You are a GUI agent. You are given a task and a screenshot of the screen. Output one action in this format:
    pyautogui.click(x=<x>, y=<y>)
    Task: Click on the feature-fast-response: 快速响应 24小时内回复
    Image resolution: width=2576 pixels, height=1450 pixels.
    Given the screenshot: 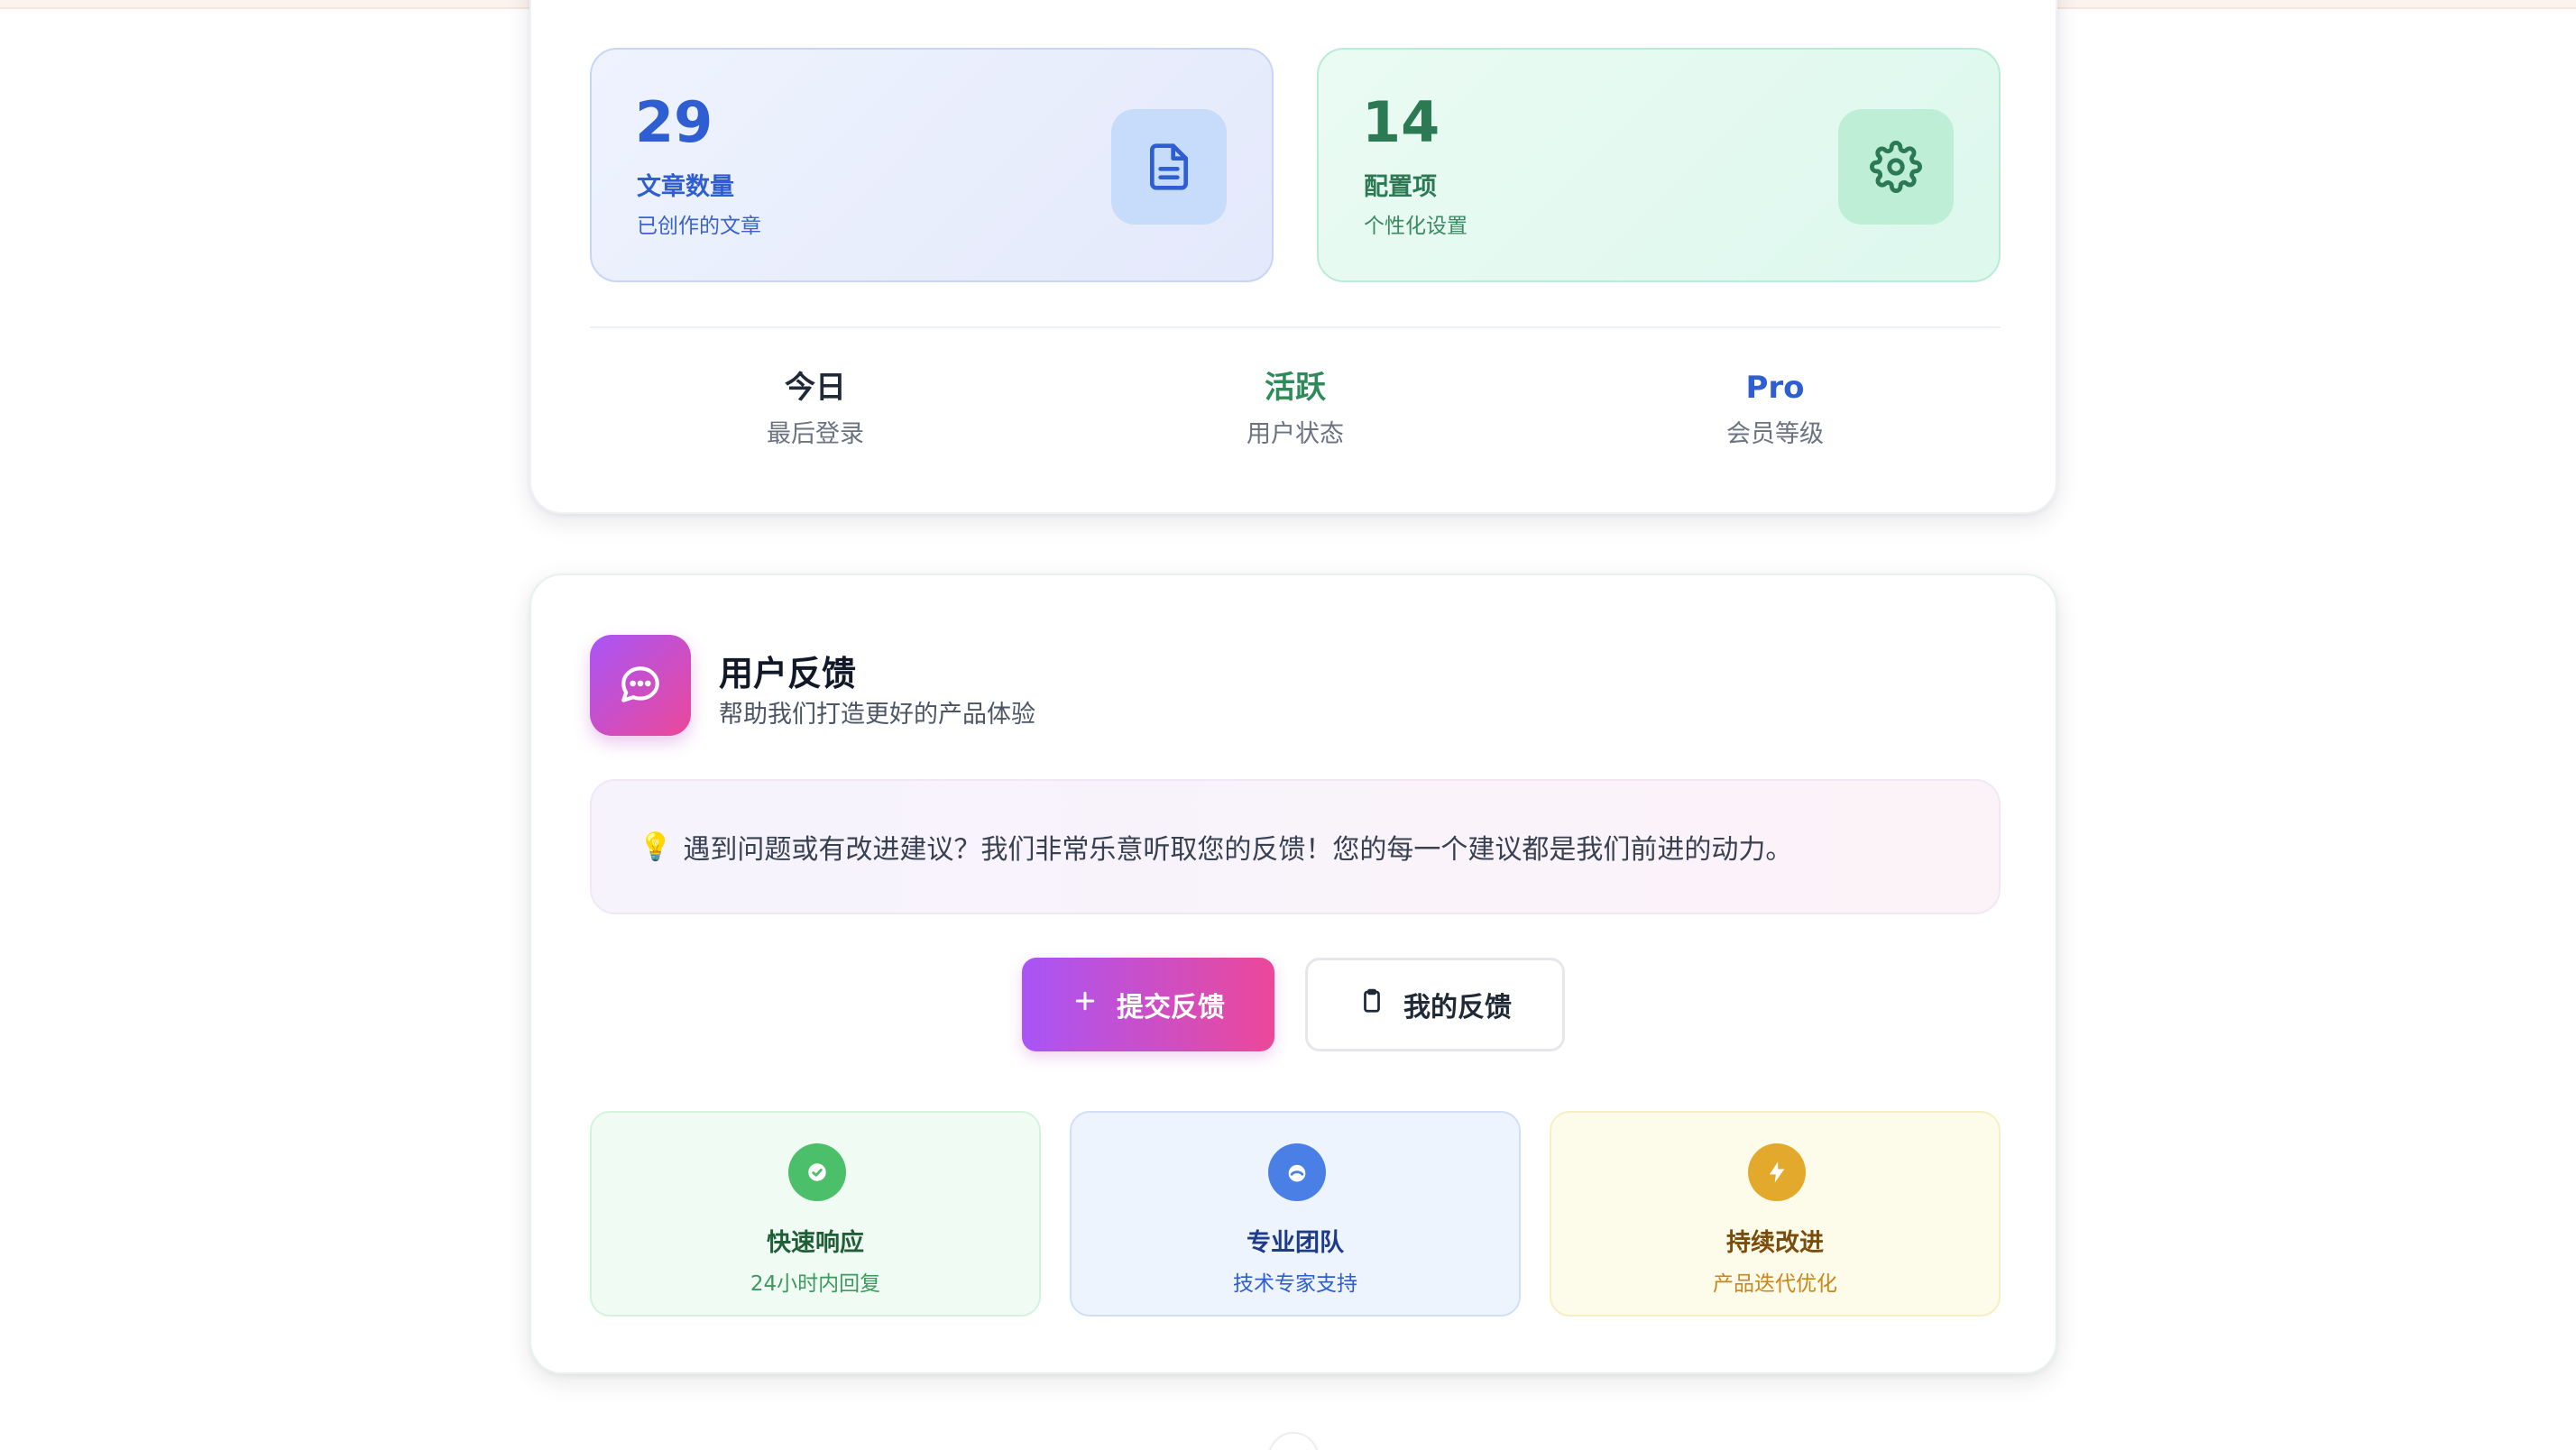 What is the action you would take?
    pyautogui.click(x=815, y=1214)
    